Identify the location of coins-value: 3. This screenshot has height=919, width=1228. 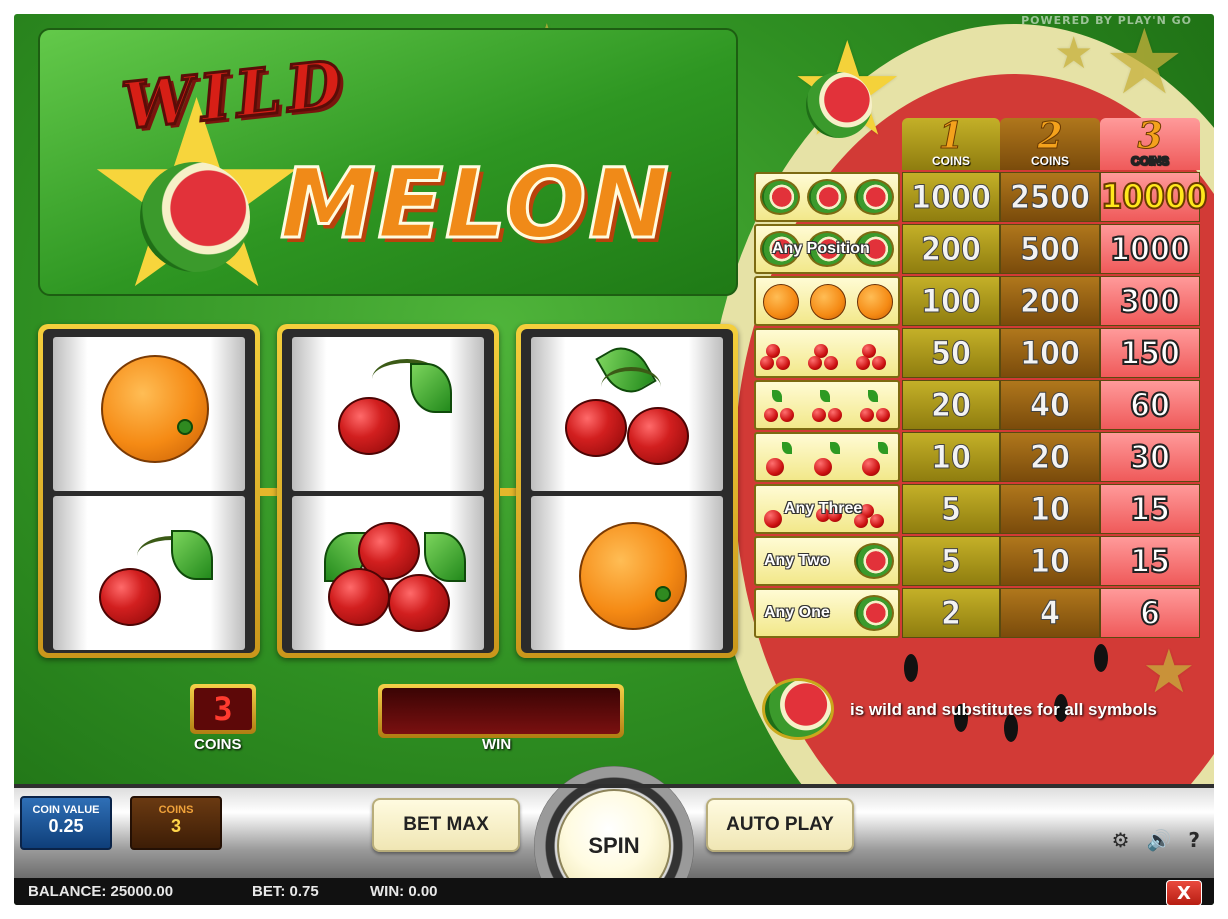
(175, 826).